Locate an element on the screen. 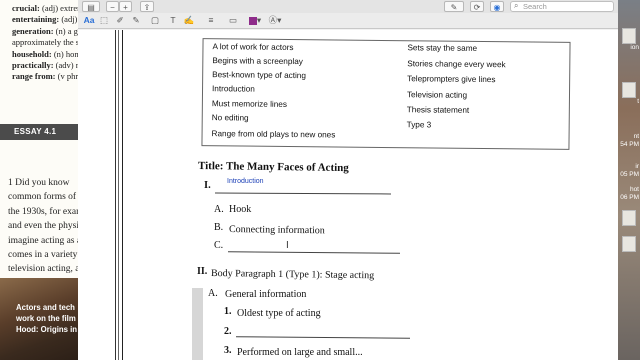  desktop-file-label: 05 PM is located at coordinates (629, 174).